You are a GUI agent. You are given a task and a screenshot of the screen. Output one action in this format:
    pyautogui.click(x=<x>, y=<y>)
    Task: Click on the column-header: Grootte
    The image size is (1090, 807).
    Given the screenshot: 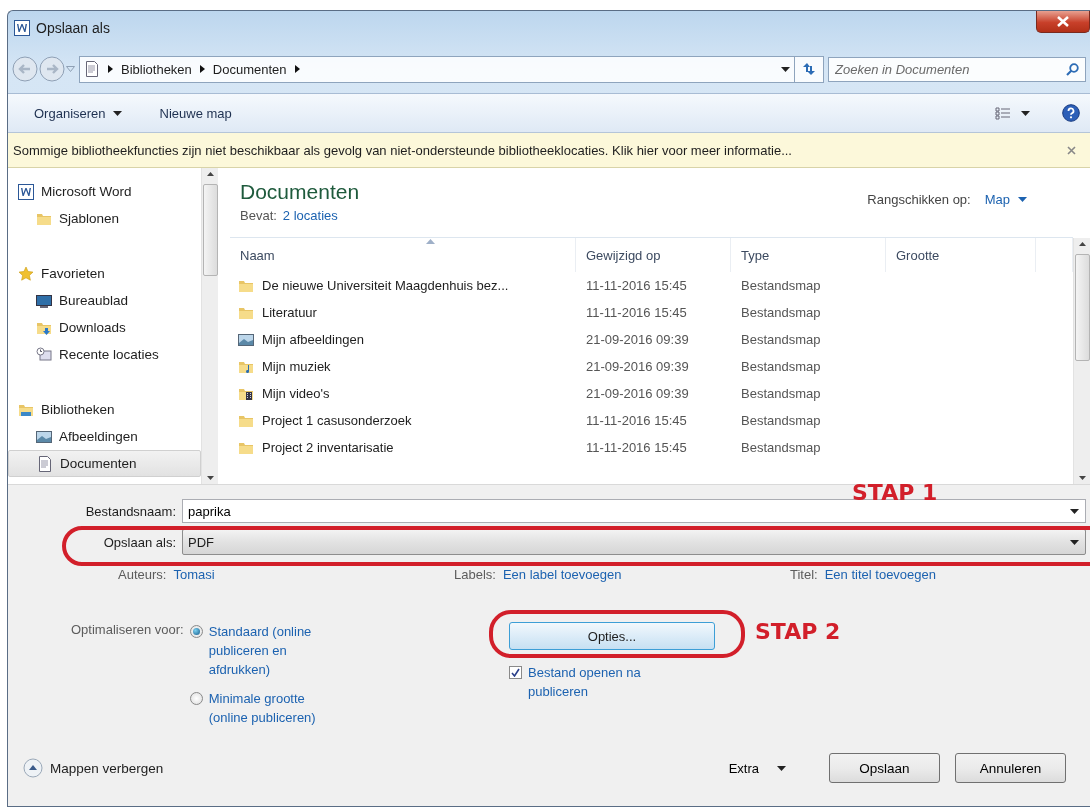 What is the action you would take?
    pyautogui.click(x=961, y=255)
    